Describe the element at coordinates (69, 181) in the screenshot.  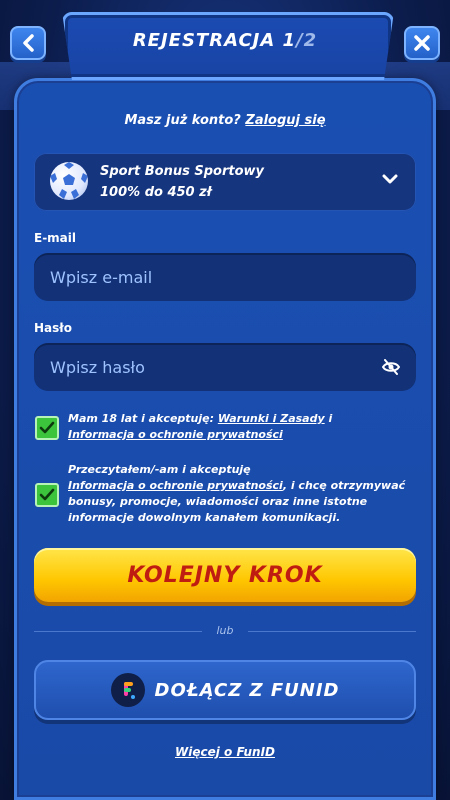
I see `soccer-ball-icon` at that location.